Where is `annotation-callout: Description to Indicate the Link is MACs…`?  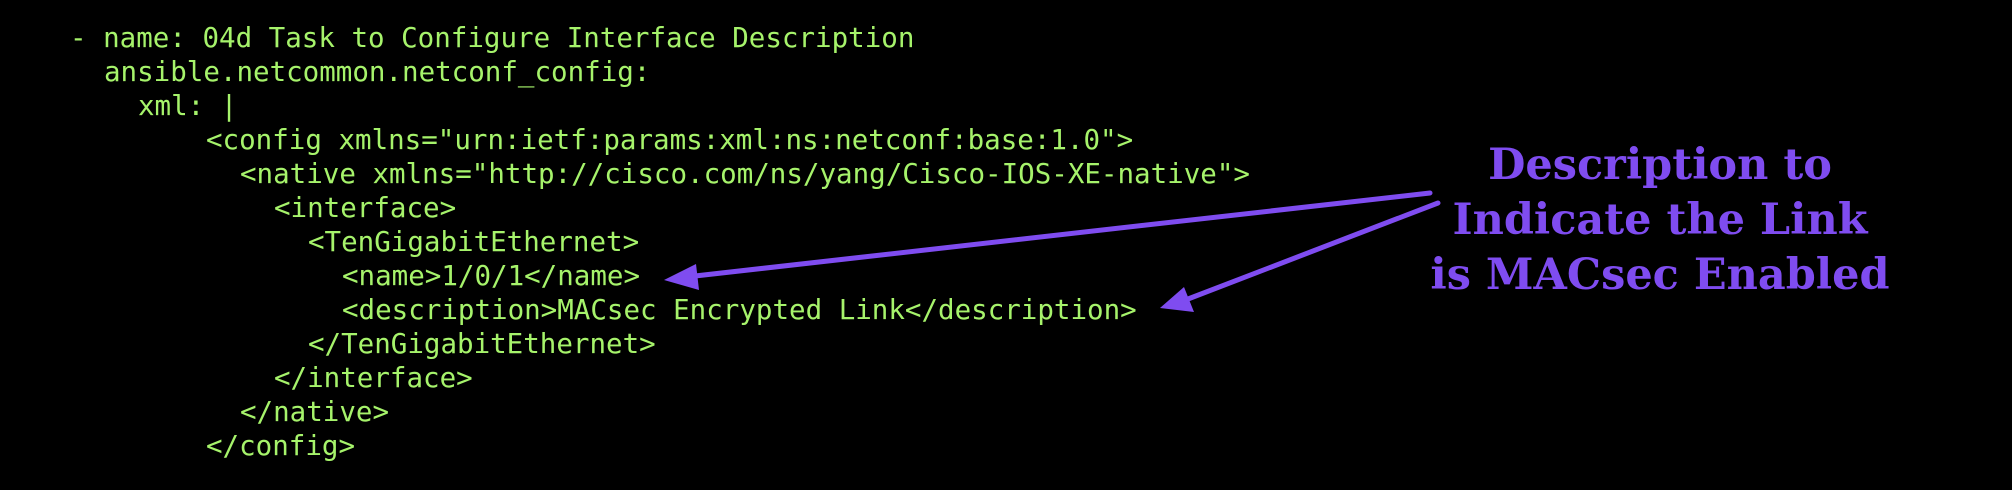
annotation-callout: Description to Indicate the Link is MACs… is located at coordinates (1660, 220).